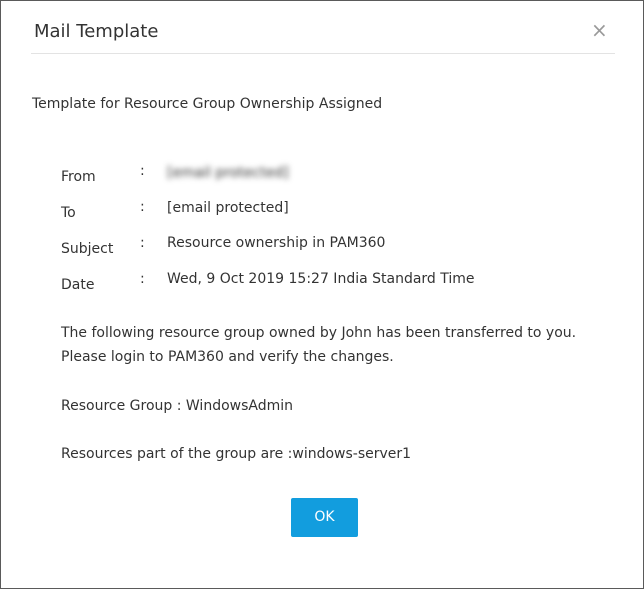 The image size is (644, 589). I want to click on field-to-label: To, so click(68, 213).